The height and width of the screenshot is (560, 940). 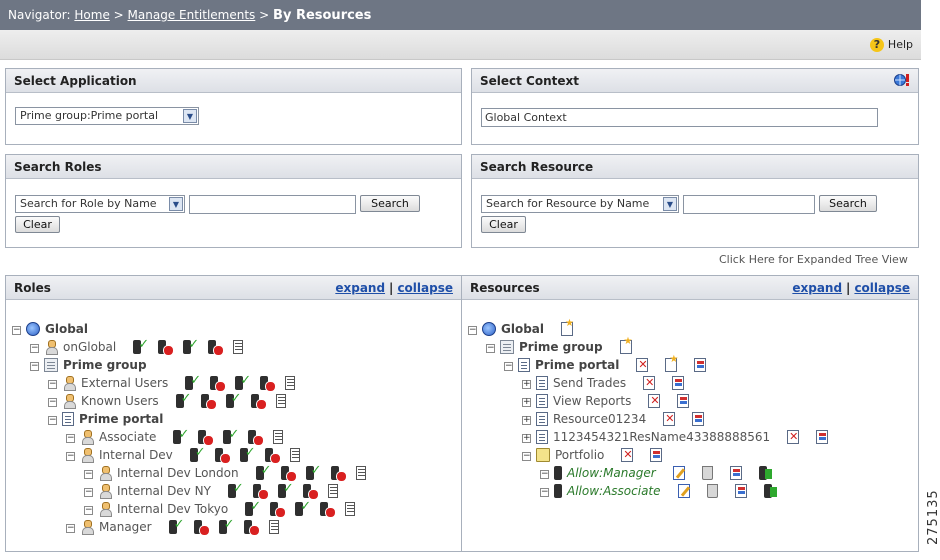 I want to click on help-link: ? Help, so click(x=891, y=45).